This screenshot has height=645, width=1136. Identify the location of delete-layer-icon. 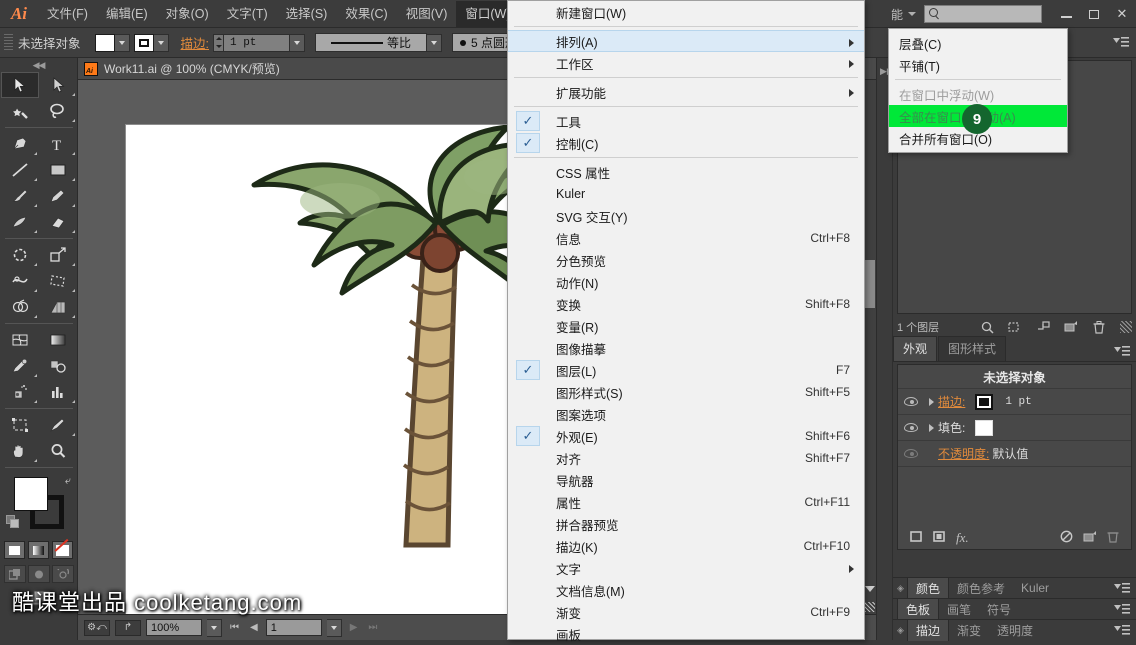
(1099, 327).